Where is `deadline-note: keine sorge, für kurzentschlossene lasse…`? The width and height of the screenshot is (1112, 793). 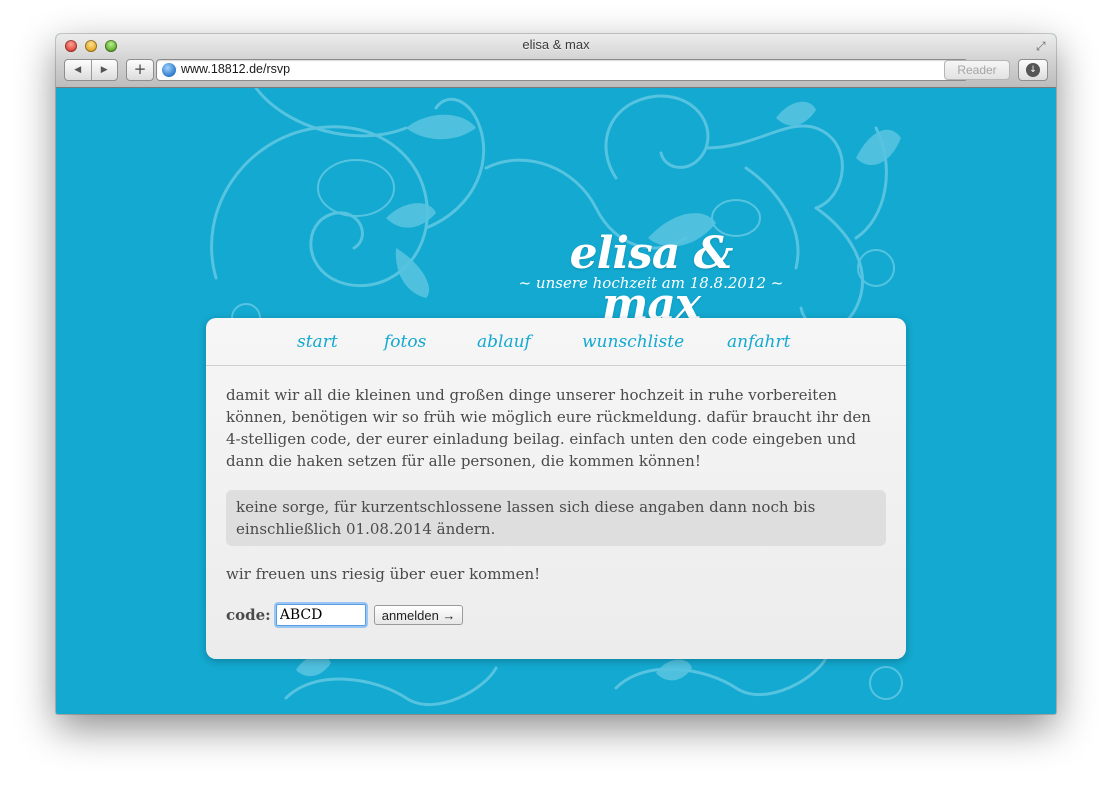
deadline-note: keine sorge, für kurzentschlossene lasse… is located at coordinates (556, 518).